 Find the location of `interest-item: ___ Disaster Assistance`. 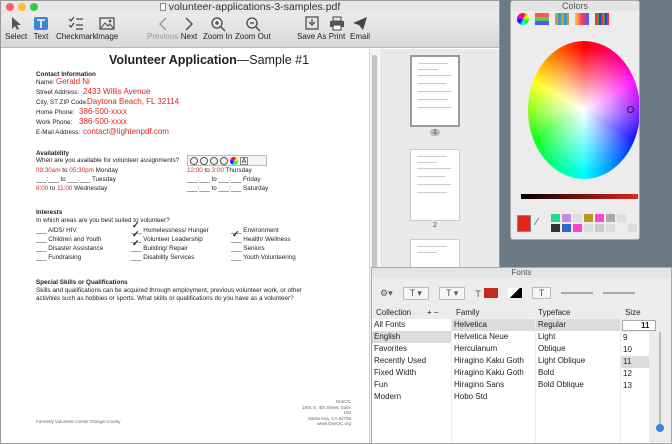

interest-item: ___ Disaster Assistance is located at coordinates (69, 248).